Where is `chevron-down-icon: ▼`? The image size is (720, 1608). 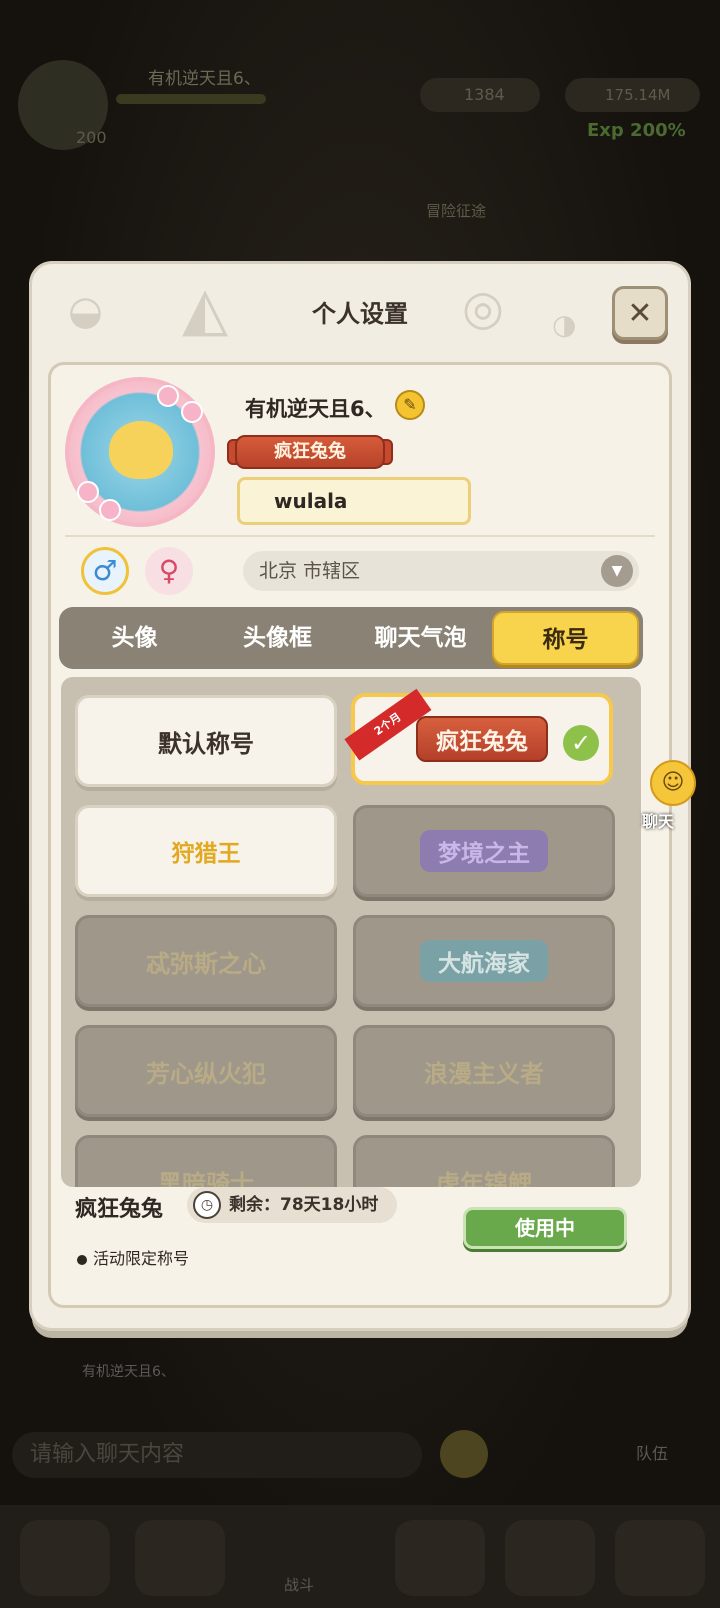
chevron-down-icon: ▼ is located at coordinates (617, 571).